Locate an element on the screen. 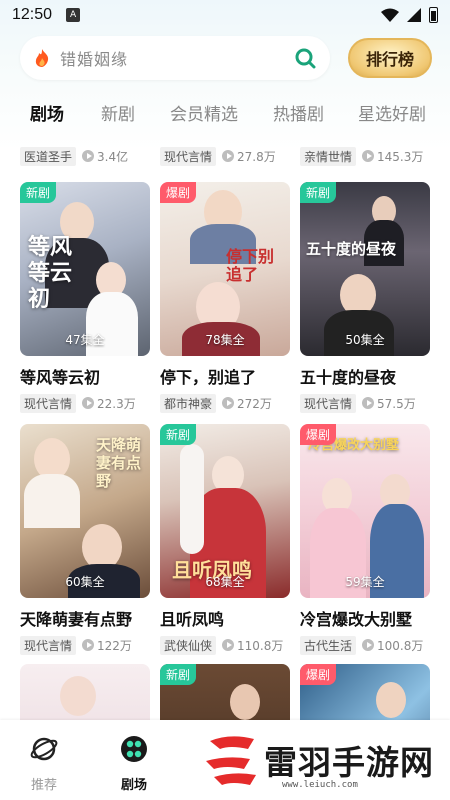  drama-card: 冷宫爆改大别墅 爆剧 59集全 冷宫爆改大别墅 古代生活 100.8万 is located at coordinates (365, 539).